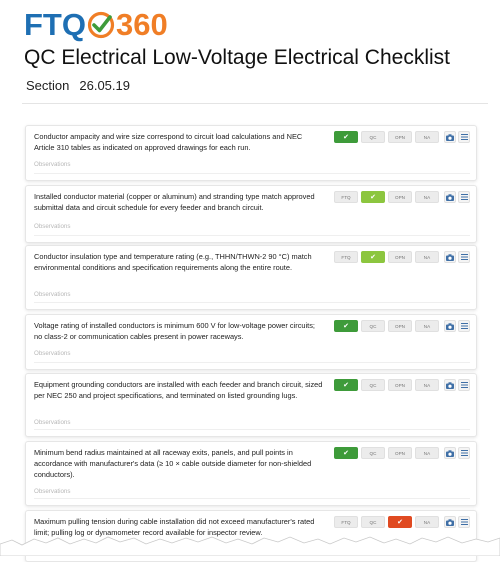 This screenshot has width=500, height=562. What do you see at coordinates (255, 103) in the screenshot?
I see `header-divider` at bounding box center [255, 103].